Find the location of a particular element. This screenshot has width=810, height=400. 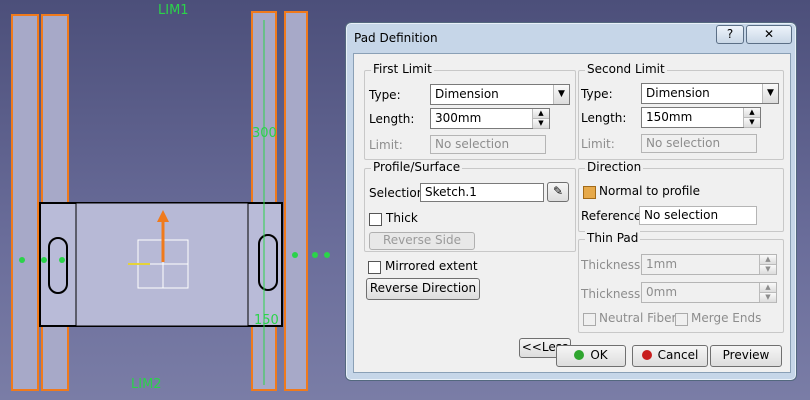

ok-label: OK is located at coordinates (599, 355).